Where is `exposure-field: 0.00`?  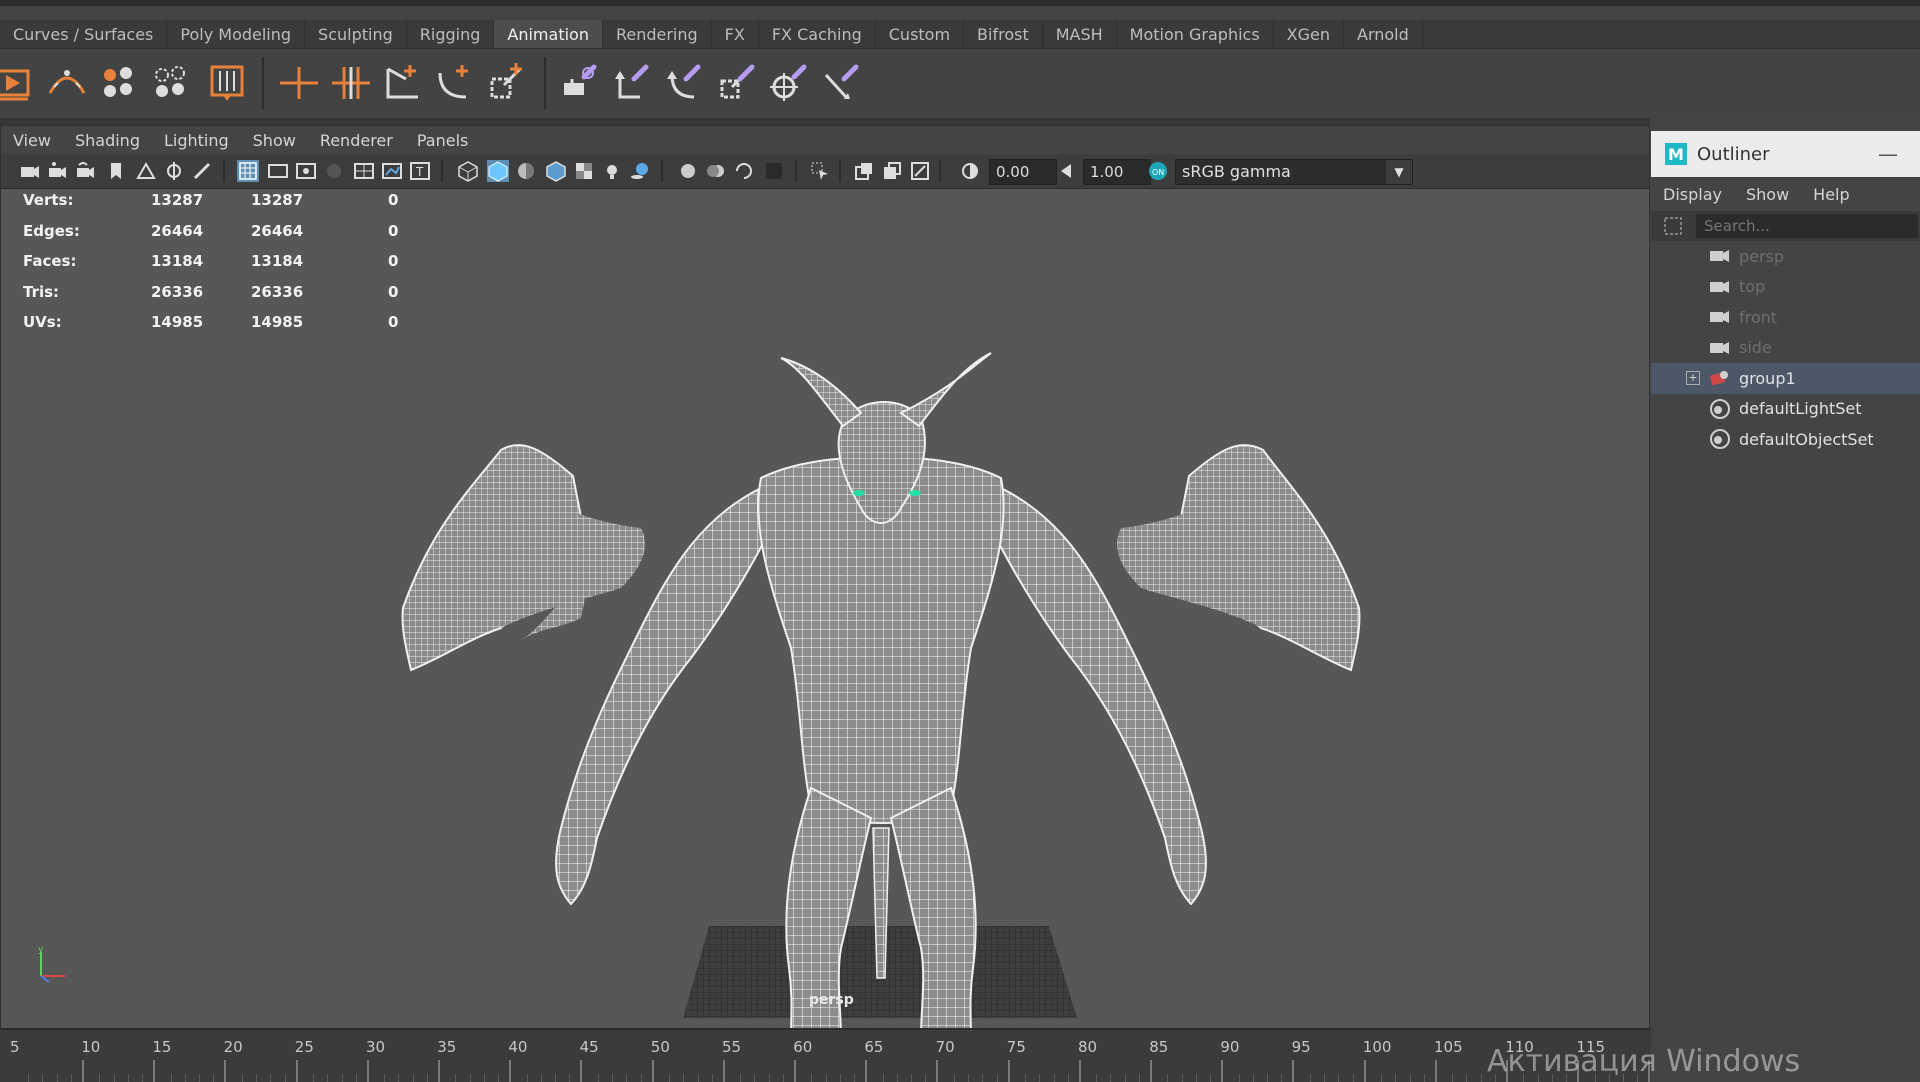
exposure-field: 0.00 is located at coordinates (1023, 172).